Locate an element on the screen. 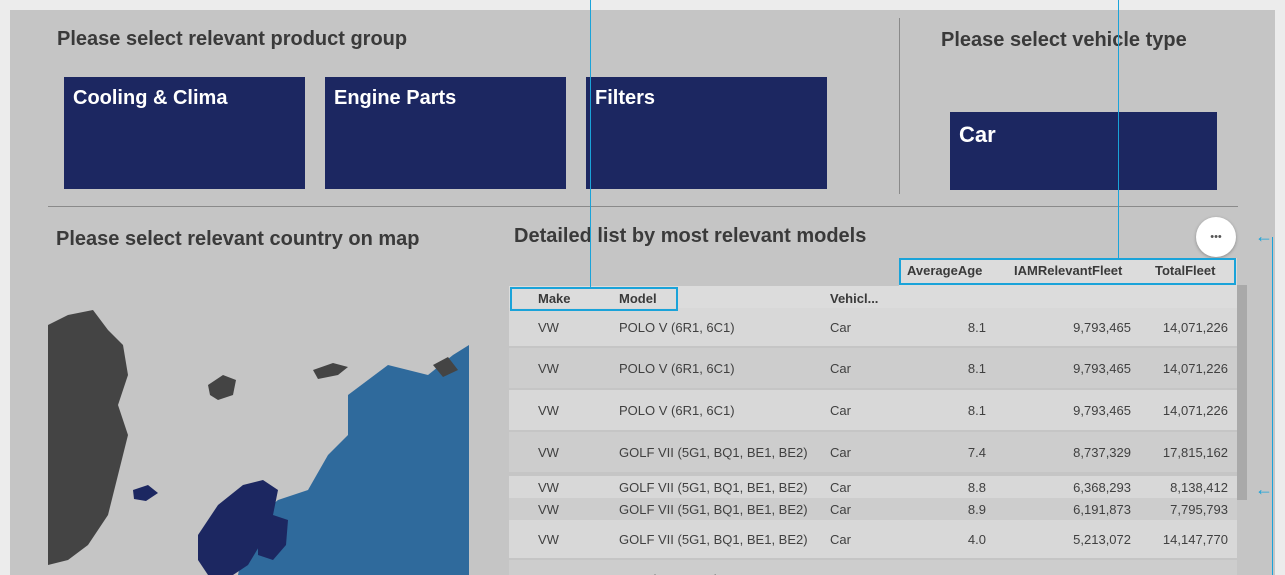 This screenshot has width=1285, height=575. tile-filters: Filters is located at coordinates (706, 133).